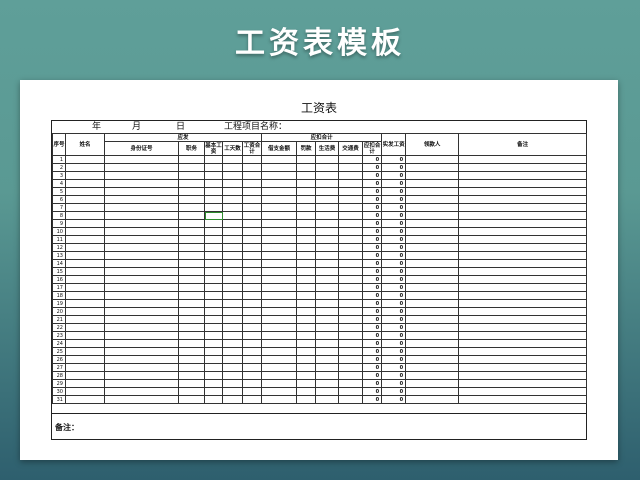 This screenshot has width=640, height=480. What do you see at coordinates (59, 391) in the screenshot?
I see `row-number-cell: 30` at bounding box center [59, 391].